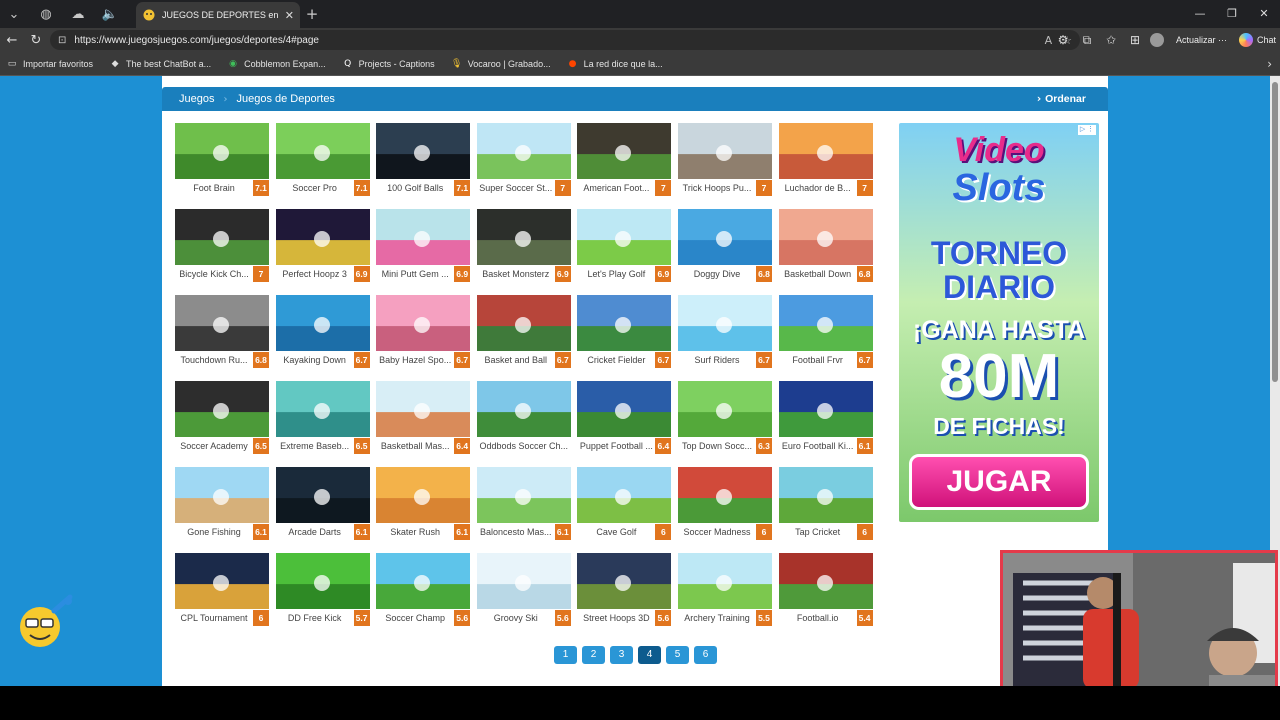 The width and height of the screenshot is (1280, 720). Describe the element at coordinates (214, 532) in the screenshot. I see `game-title: Gone Fishing` at that location.